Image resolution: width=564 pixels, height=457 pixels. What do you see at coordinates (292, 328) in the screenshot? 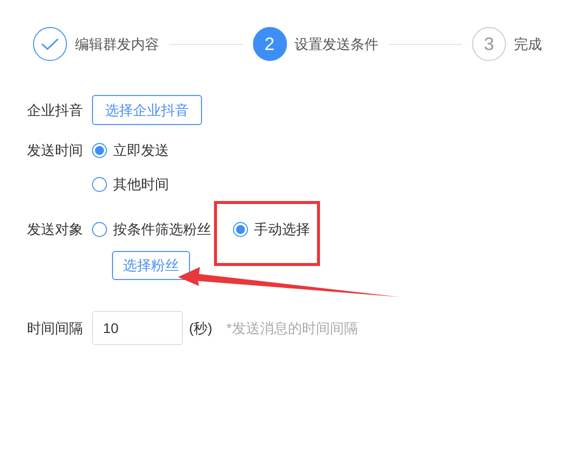
I see `hint-text: *发送消息的时间间隔` at bounding box center [292, 328].